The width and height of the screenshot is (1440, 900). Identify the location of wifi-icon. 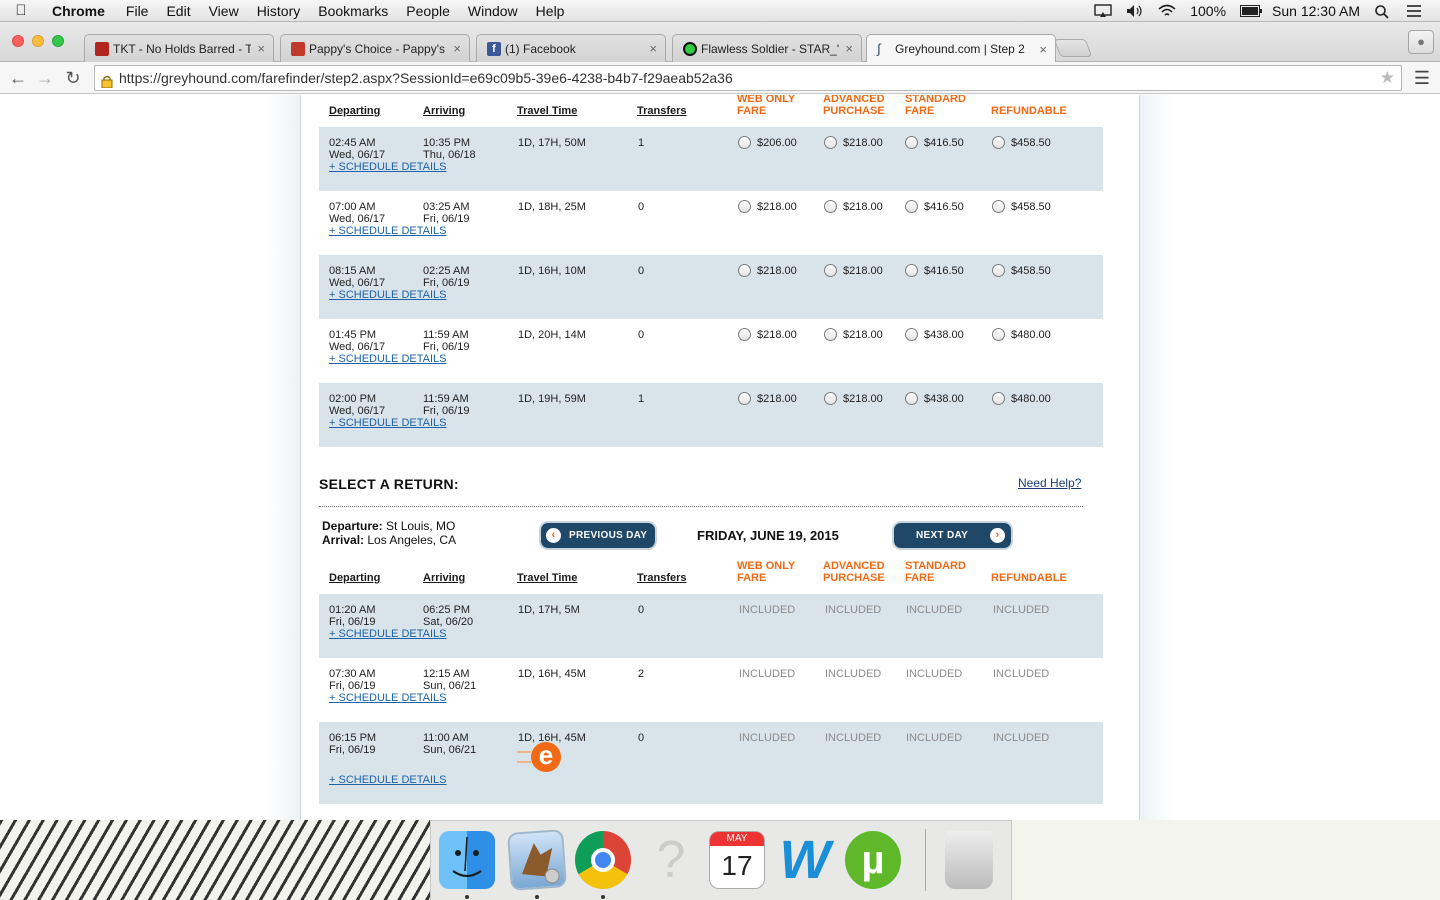
(1167, 11).